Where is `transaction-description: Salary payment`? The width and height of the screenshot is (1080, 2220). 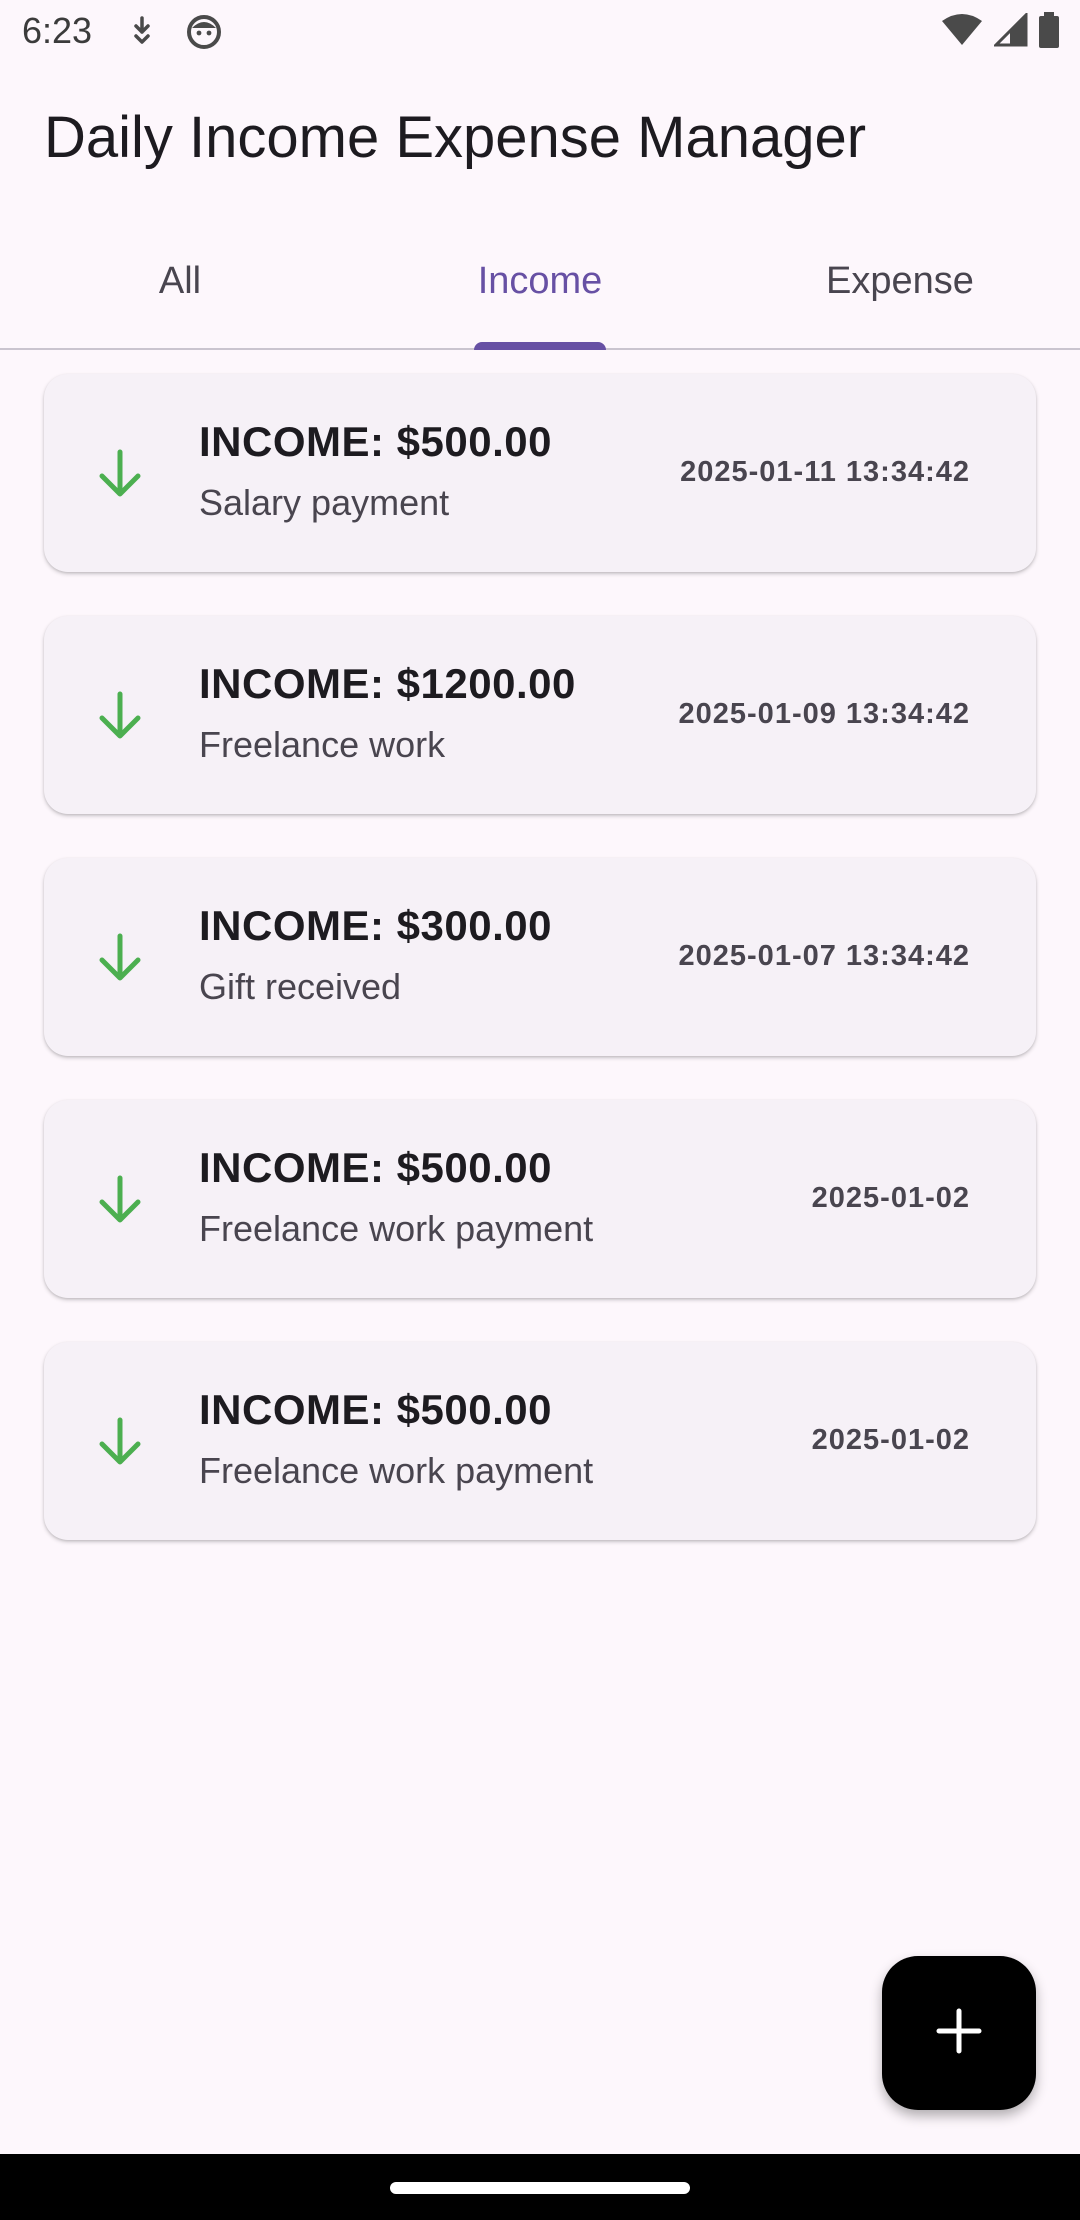
transaction-description: Salary payment is located at coordinates (324, 502).